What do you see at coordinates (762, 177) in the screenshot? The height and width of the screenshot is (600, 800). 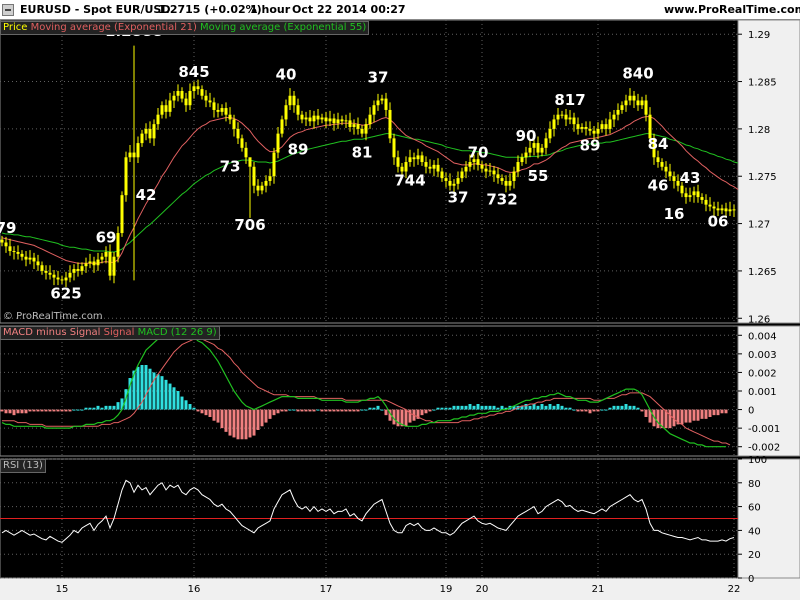 I see `price-y-tick-label: 1.275` at bounding box center [762, 177].